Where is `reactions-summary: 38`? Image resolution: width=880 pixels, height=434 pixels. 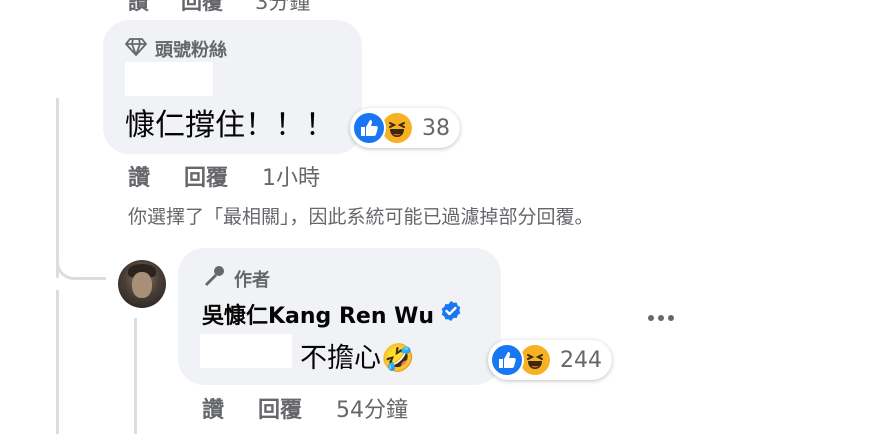
reactions-summary: 38 is located at coordinates (405, 128).